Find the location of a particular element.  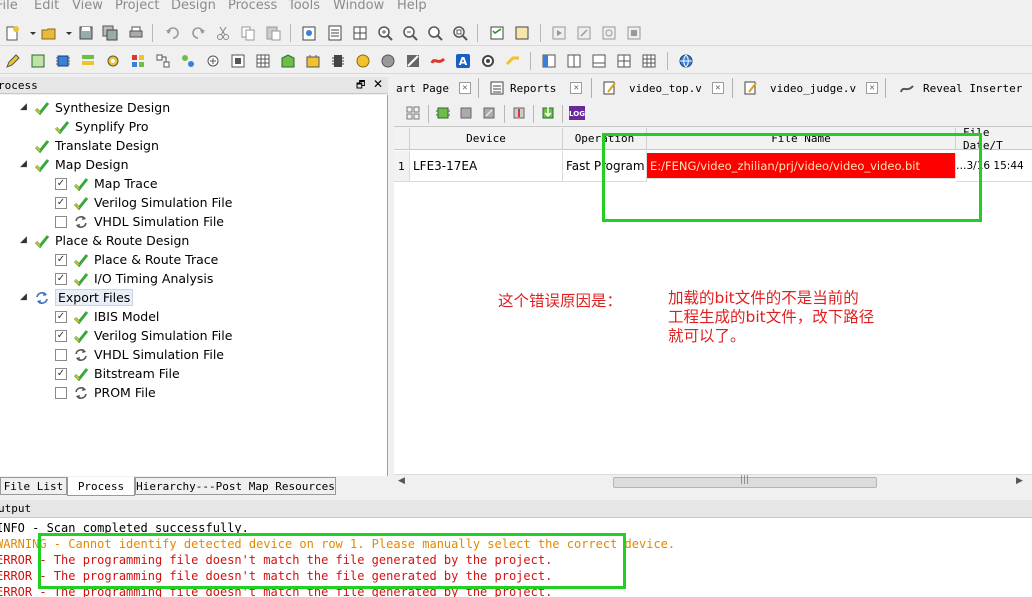

menu-design: Design is located at coordinates (193, 6).